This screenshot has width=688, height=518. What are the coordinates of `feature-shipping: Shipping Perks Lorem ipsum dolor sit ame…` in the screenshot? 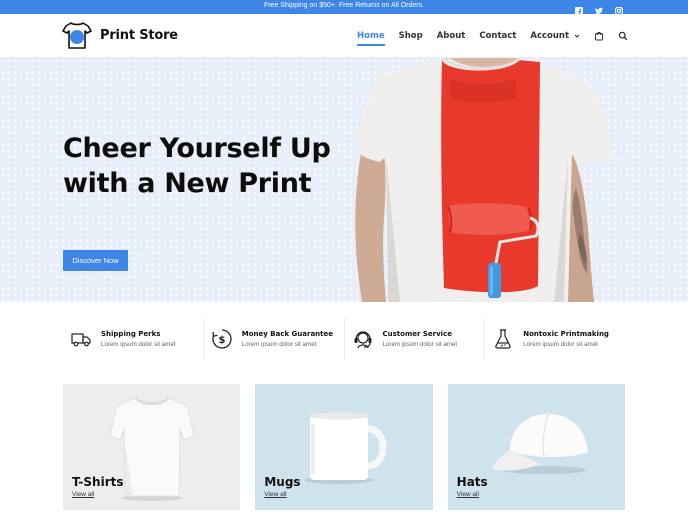 It's located at (133, 339).